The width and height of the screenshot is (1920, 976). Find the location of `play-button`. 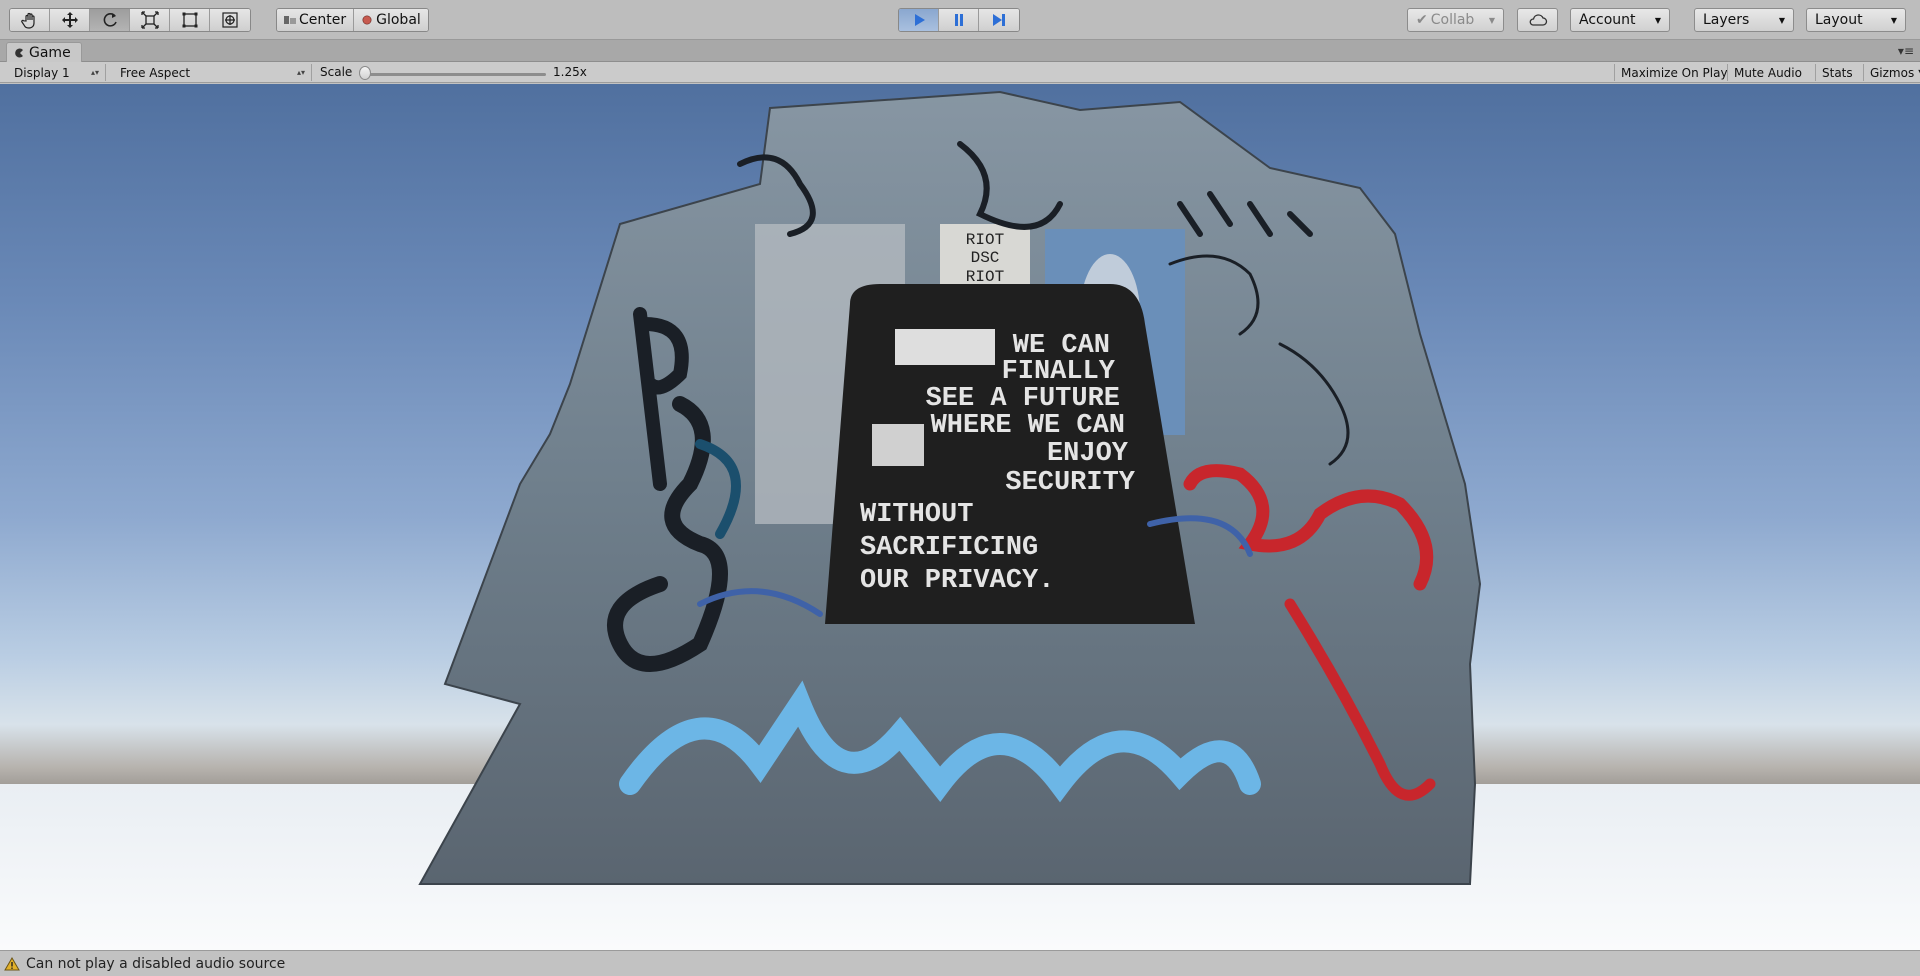

play-button is located at coordinates (919, 20).